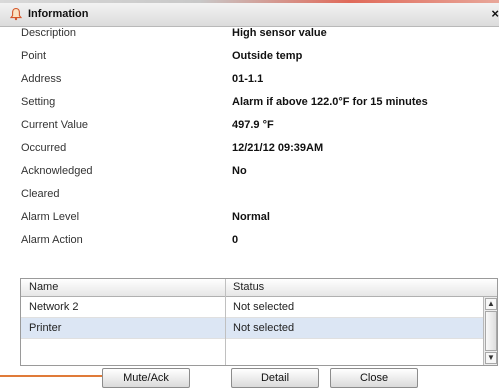 This screenshot has height=388, width=499. Describe the element at coordinates (52, 240) in the screenshot. I see `detail-label: Alarm Action` at that location.